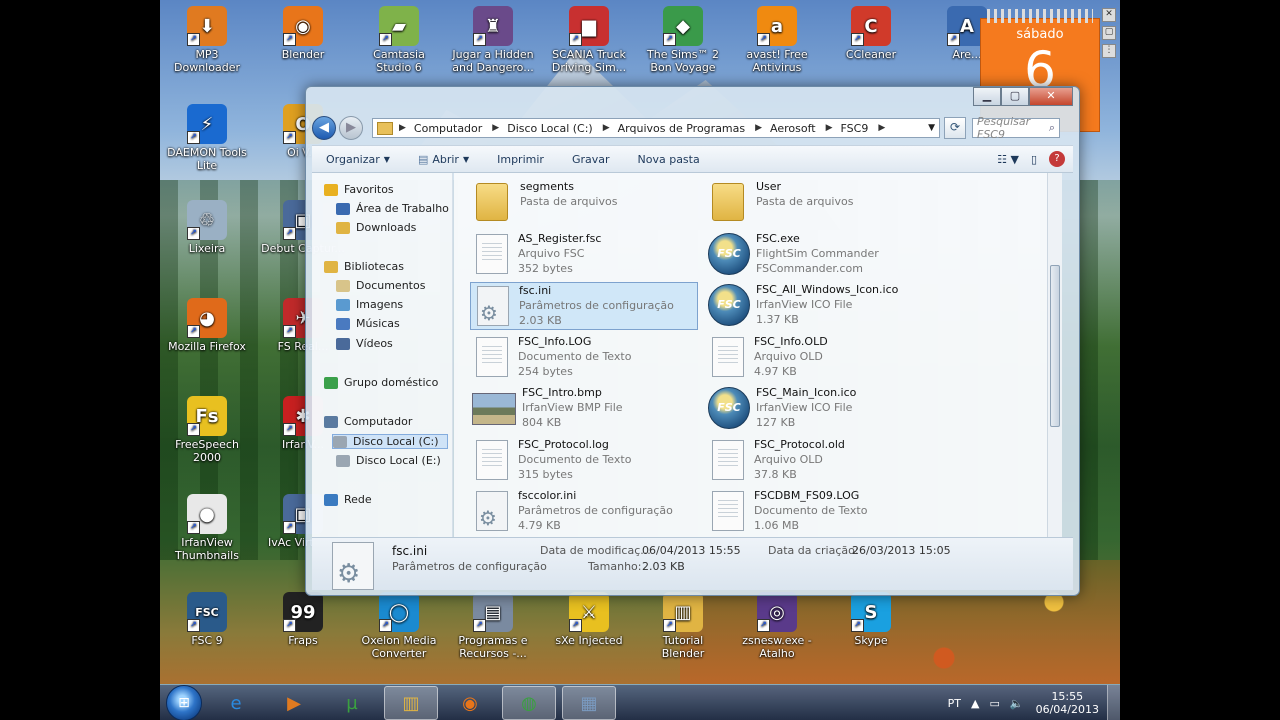 The image size is (1280, 720). I want to click on refresh-button: ⟳, so click(955, 128).